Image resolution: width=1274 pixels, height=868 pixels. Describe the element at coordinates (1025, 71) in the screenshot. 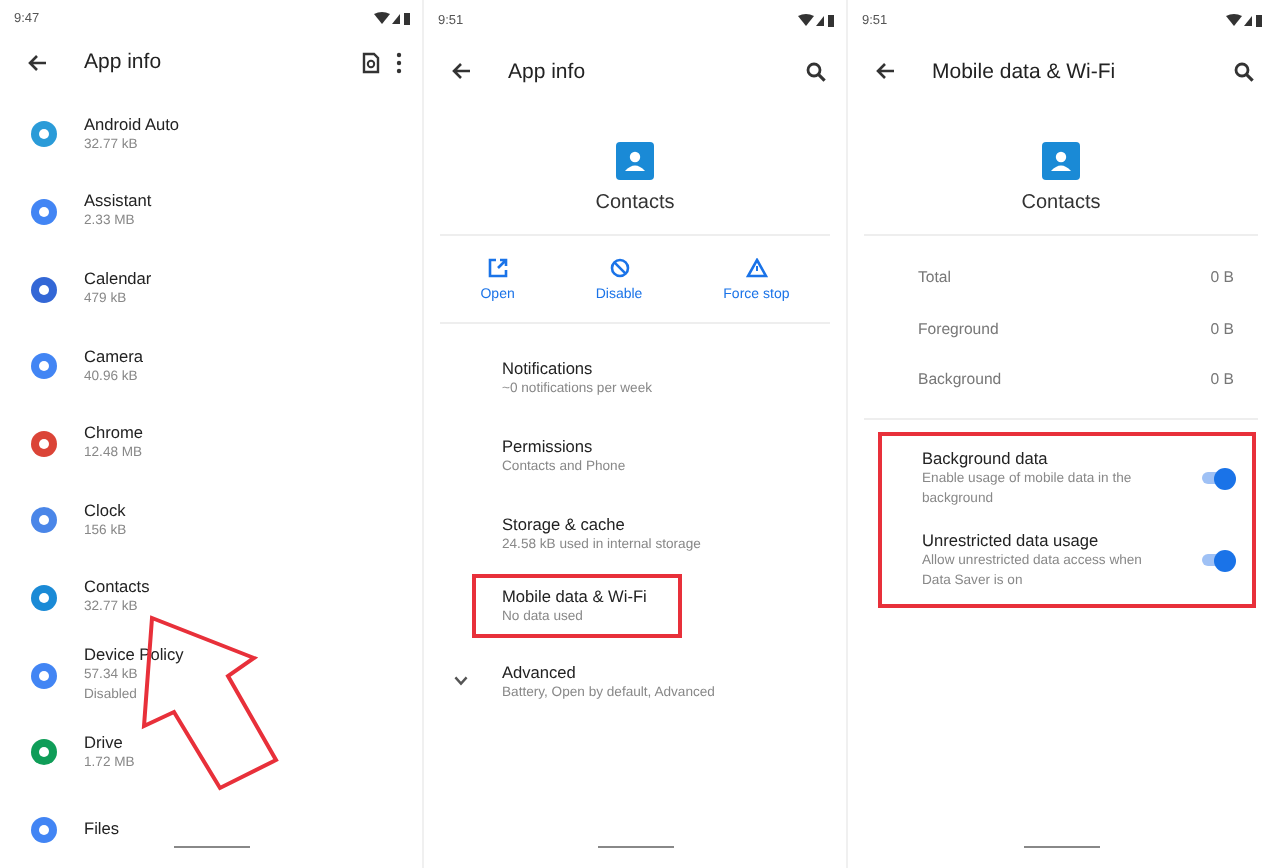

I see `screen-title: Mobile data & Wi-Fi` at that location.